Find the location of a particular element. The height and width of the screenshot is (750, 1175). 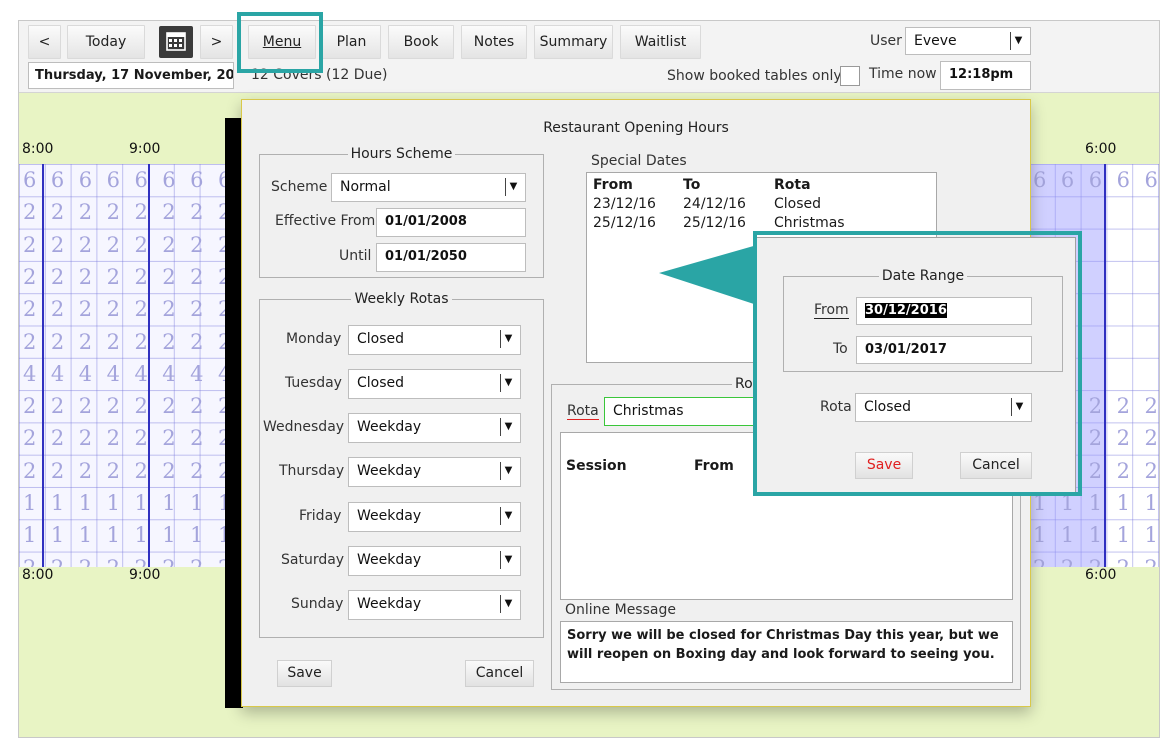

monday-rota-select: Closed ▼ is located at coordinates (434, 340).